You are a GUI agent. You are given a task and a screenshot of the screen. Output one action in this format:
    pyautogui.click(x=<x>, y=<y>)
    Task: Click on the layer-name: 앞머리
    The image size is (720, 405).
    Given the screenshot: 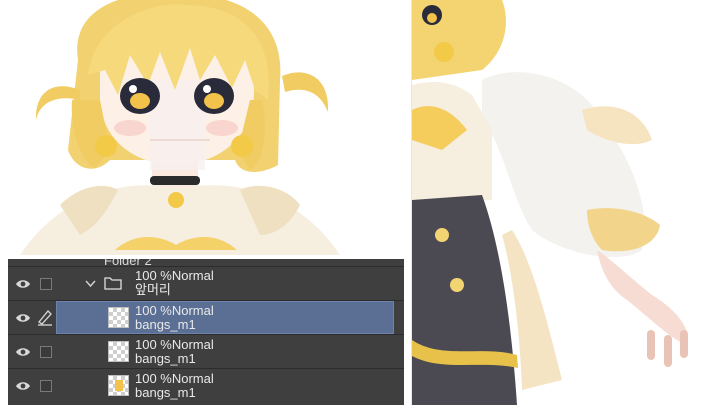 What is the action you would take?
    pyautogui.click(x=153, y=289)
    